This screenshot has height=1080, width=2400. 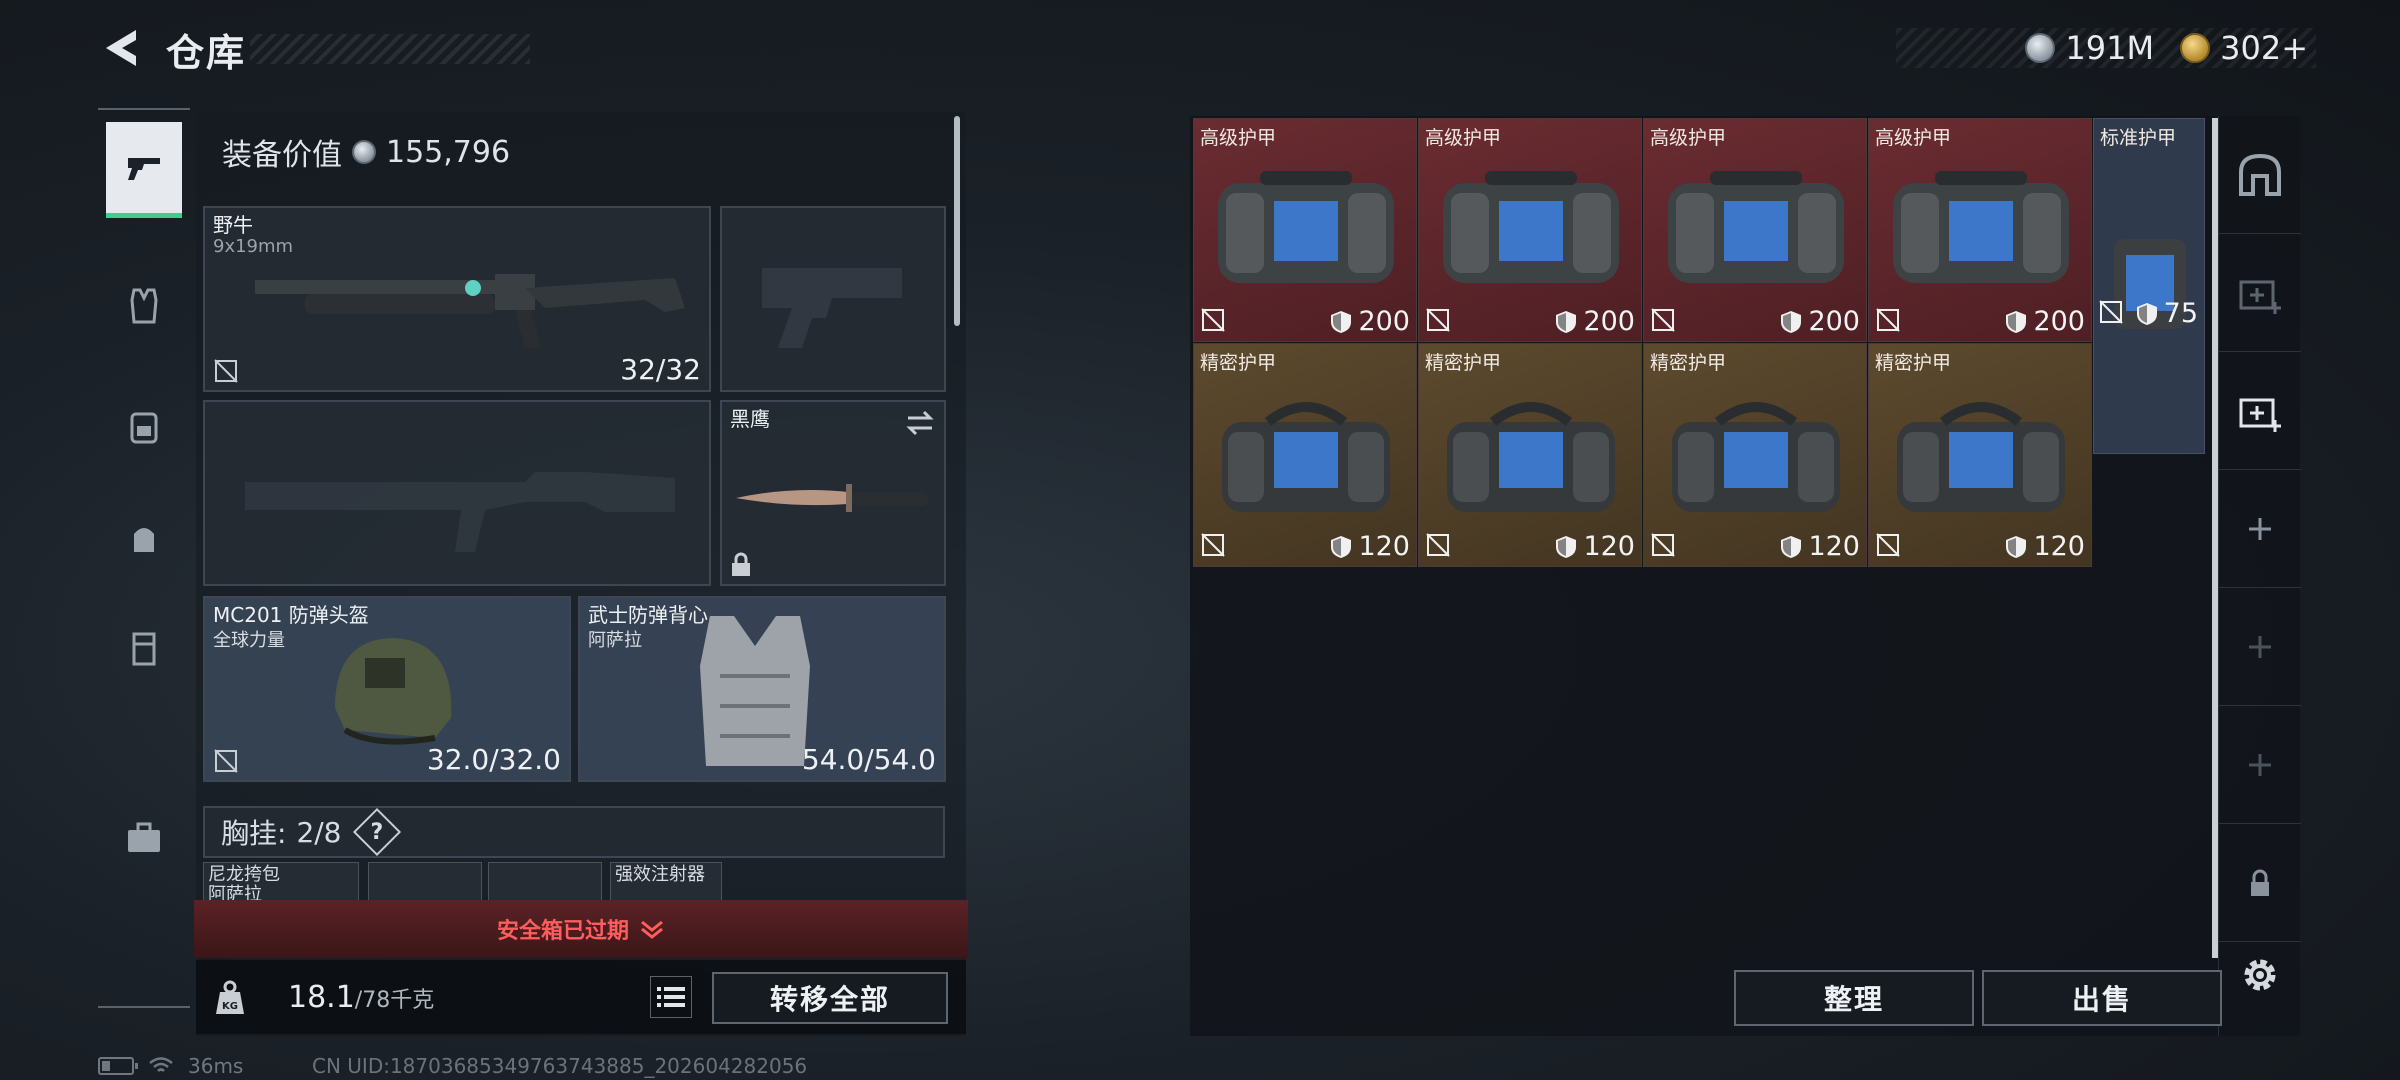 I want to click on chest-item-name: 尼龙挎包, so click(x=244, y=874).